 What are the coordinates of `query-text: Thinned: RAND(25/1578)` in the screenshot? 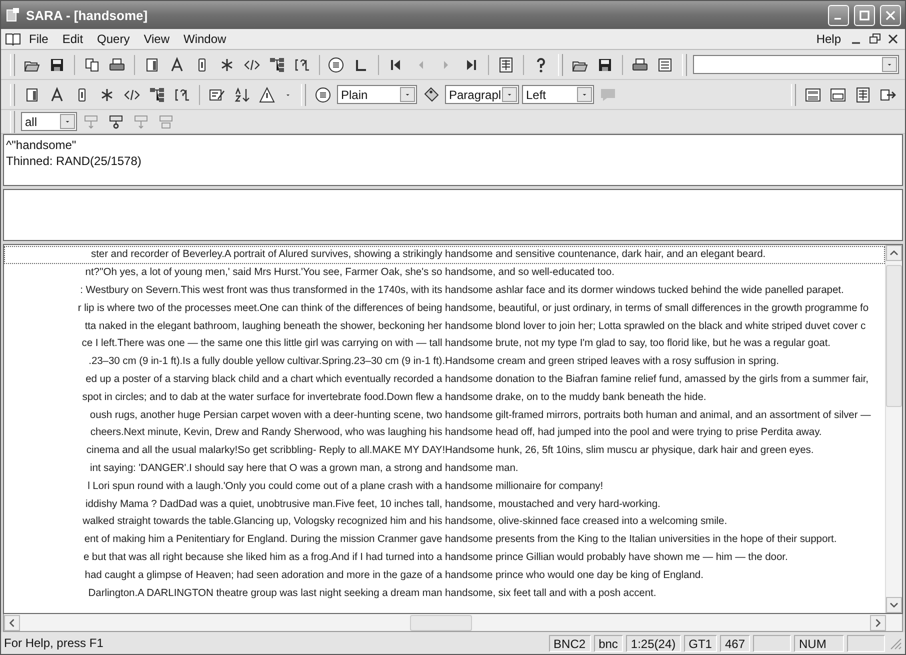 It's located at (74, 161).